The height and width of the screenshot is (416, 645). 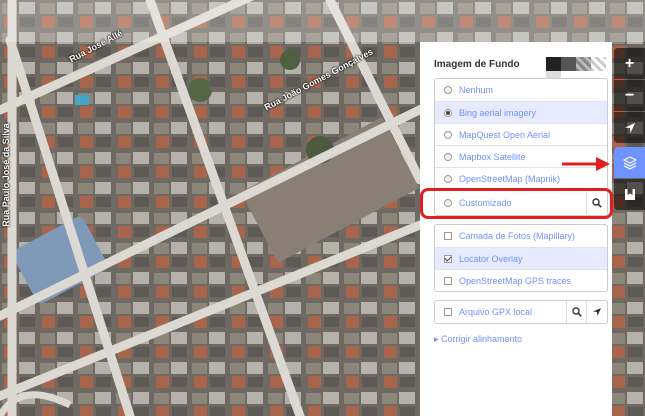 I want to click on background-layers-button, so click(x=629, y=162).